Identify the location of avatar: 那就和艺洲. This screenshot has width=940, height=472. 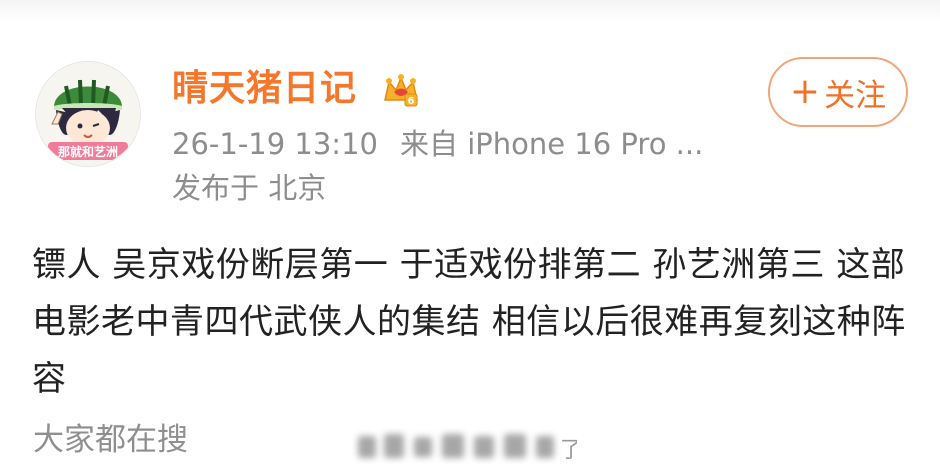
(88, 114).